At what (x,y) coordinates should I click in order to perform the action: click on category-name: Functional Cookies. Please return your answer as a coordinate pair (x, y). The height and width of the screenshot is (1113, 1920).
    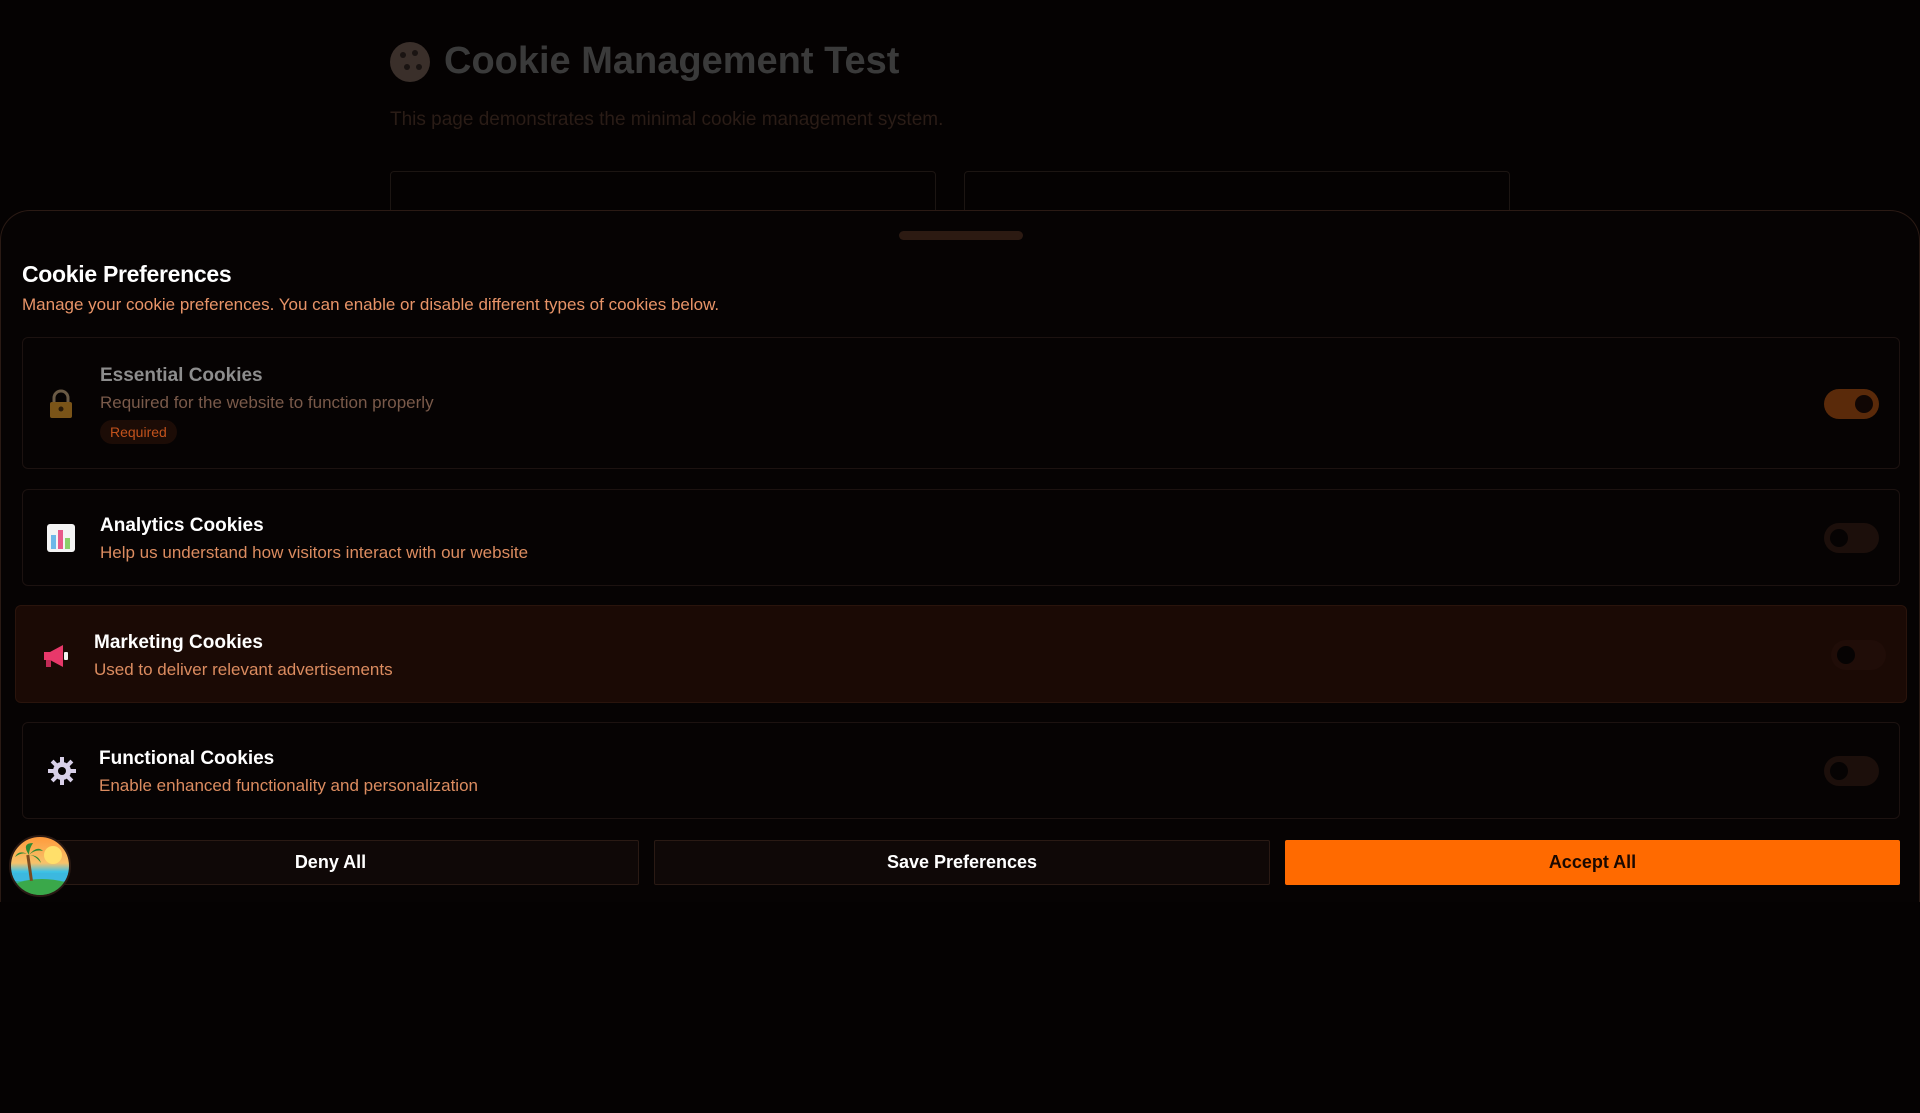
    Looking at the image, I should click on (187, 758).